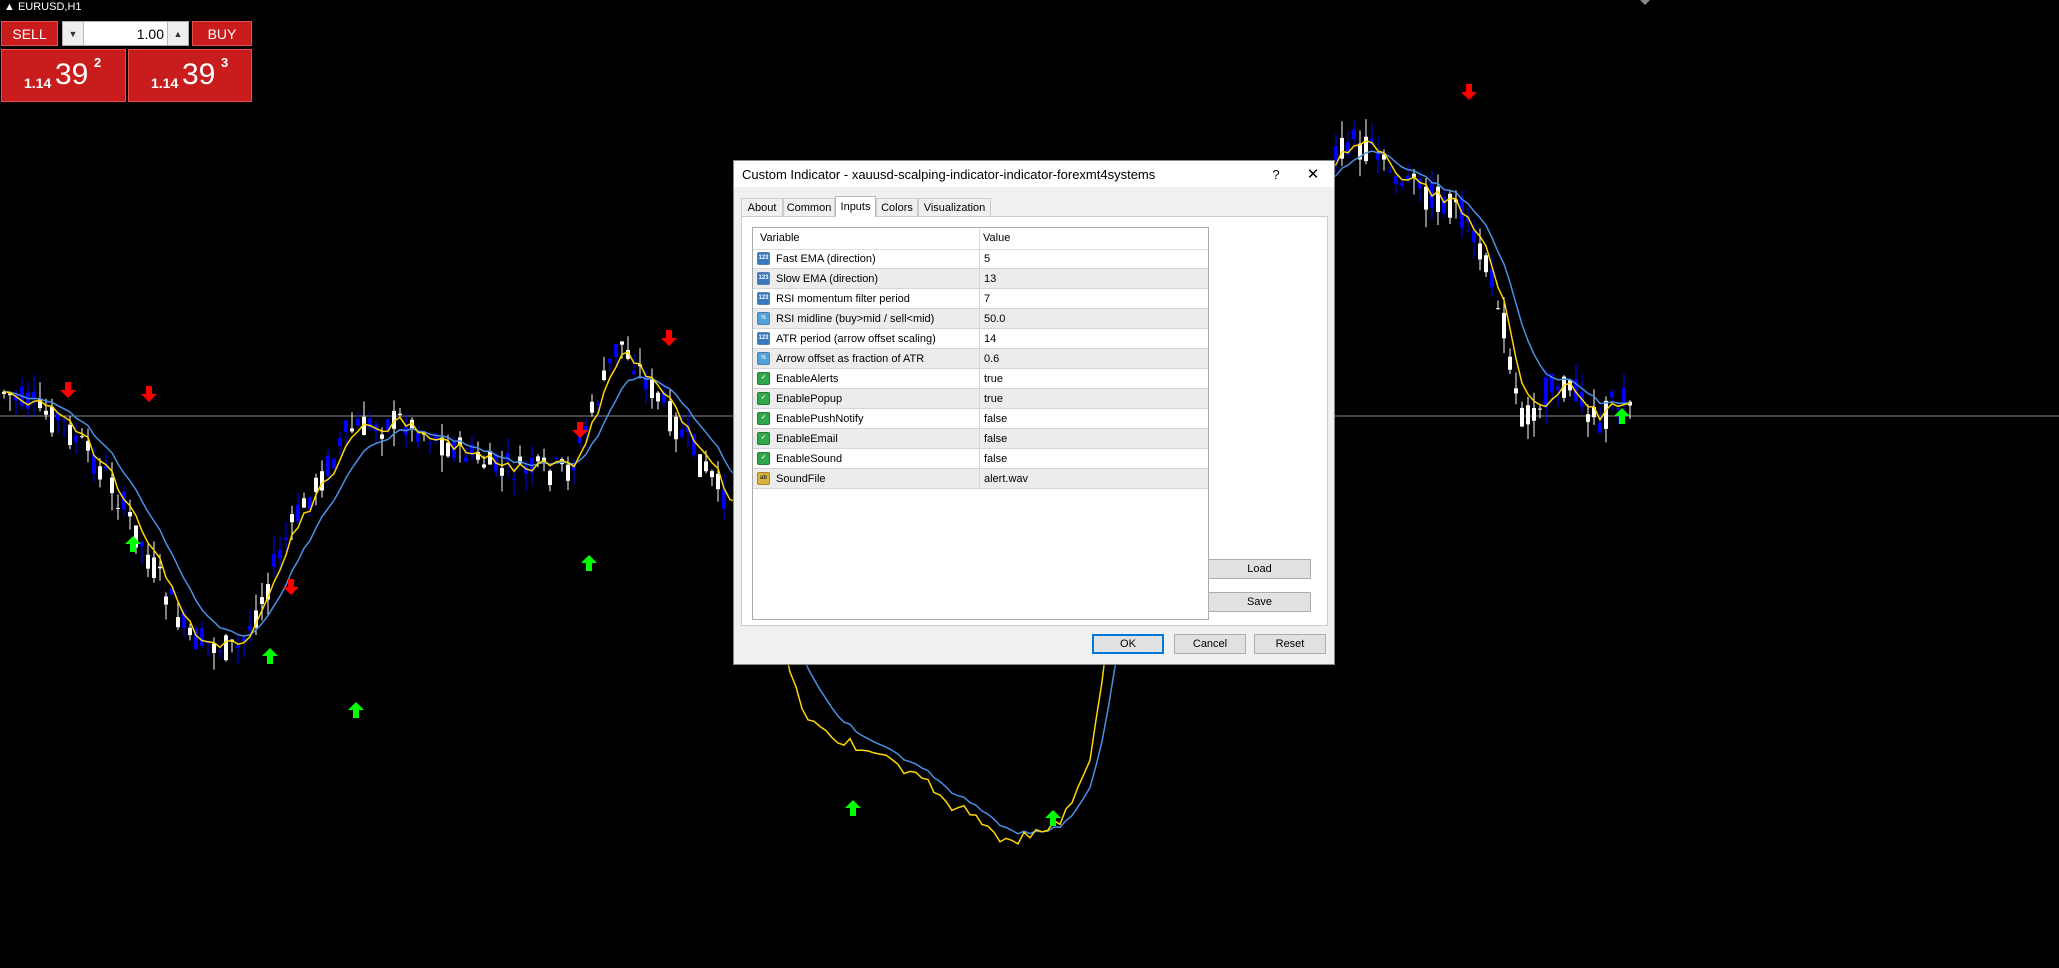 The height and width of the screenshot is (968, 2059). I want to click on parameter-name: Arrow offset as fraction of ATR, so click(850, 359).